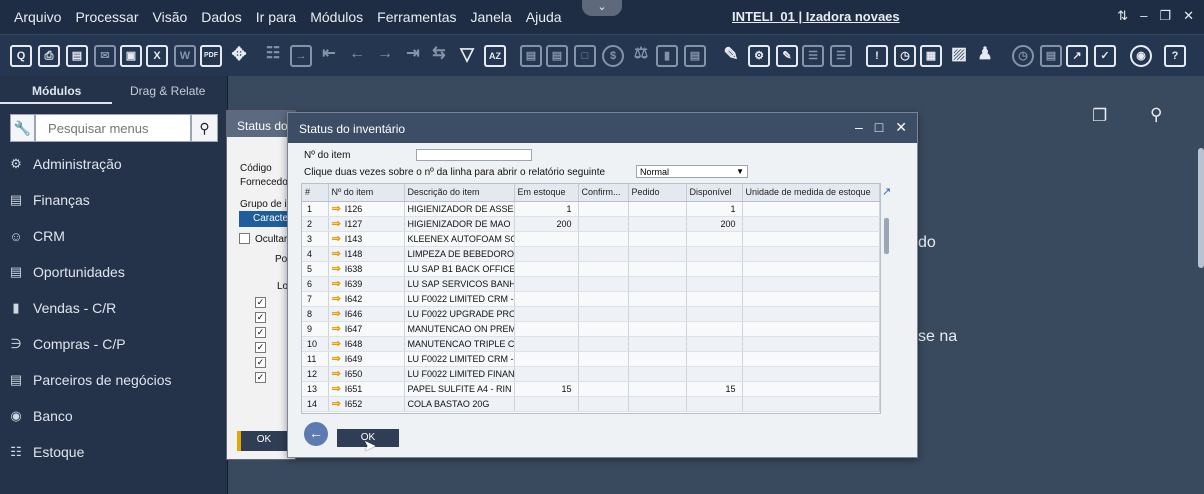 The width and height of the screenshot is (1204, 494). I want to click on maximize-icon: ❐, so click(1165, 16).